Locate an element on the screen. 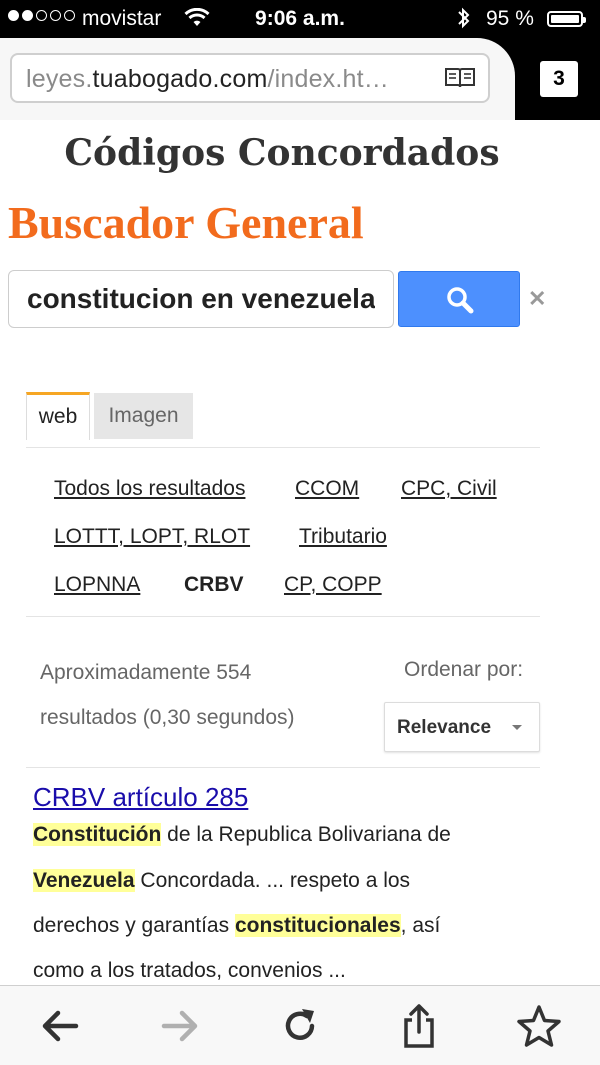  browser-toolbar: leyes.tuabogado.com/index.ht… 3 is located at coordinates (300, 79).